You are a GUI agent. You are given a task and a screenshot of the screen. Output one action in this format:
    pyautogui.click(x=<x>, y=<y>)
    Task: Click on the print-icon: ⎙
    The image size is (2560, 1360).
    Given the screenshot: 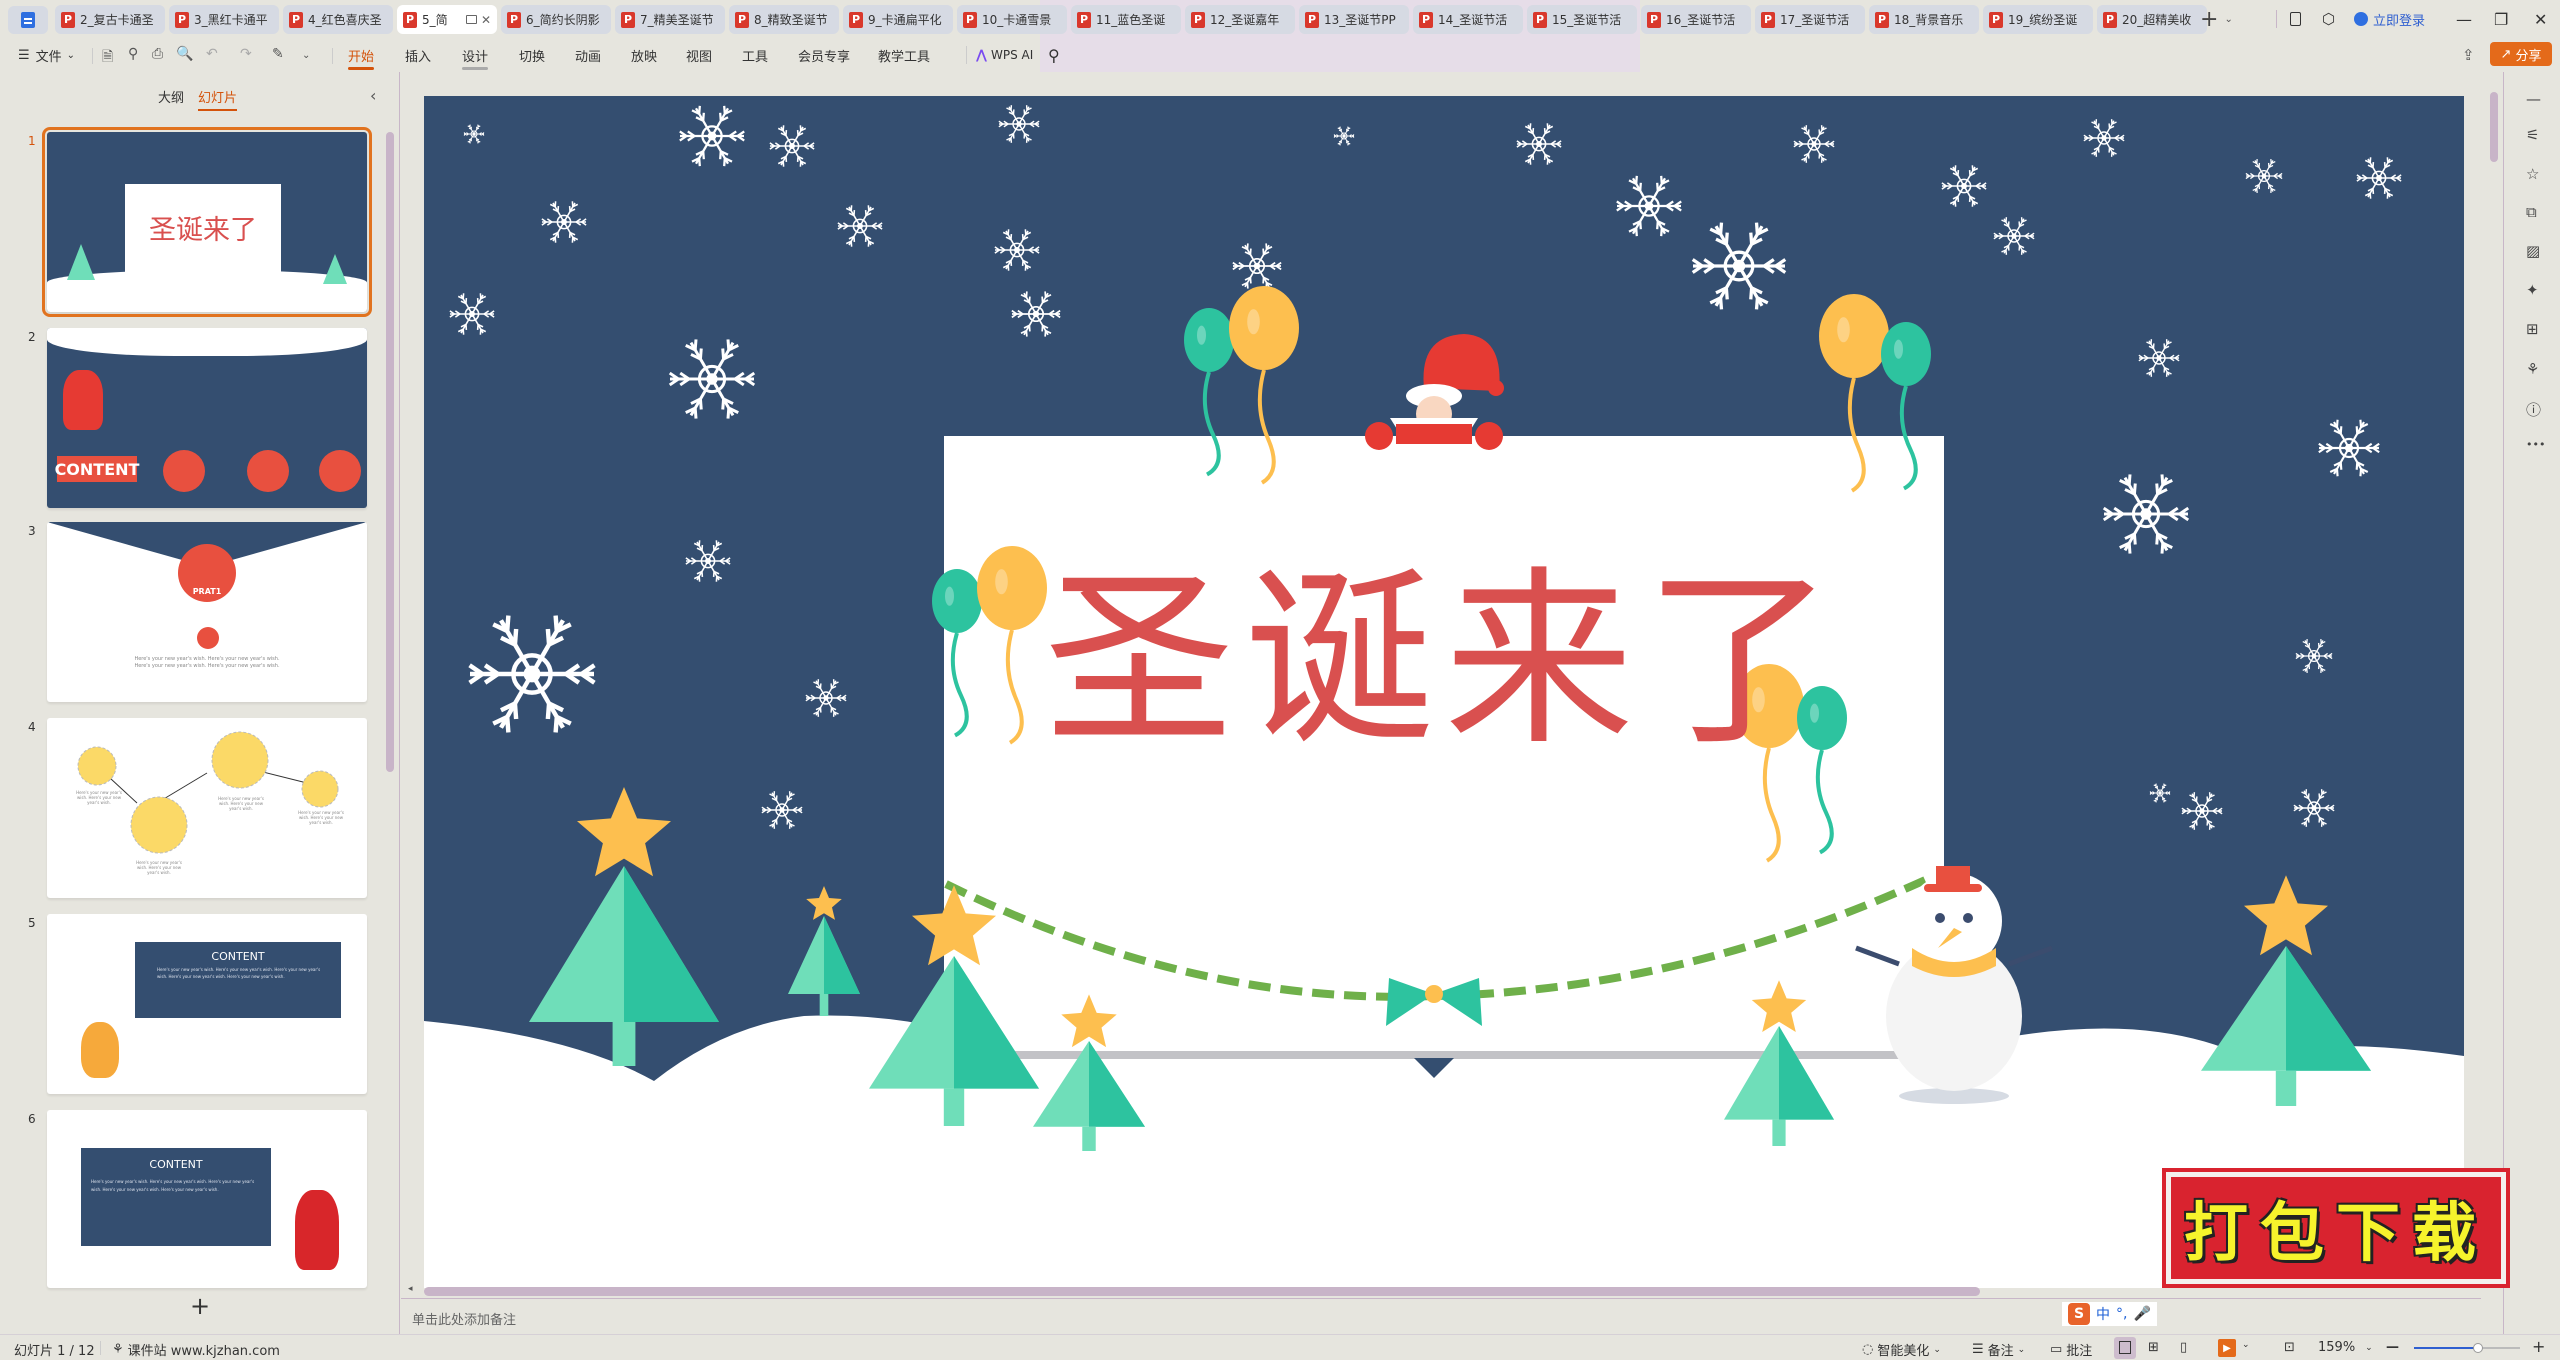 What is the action you would take?
    pyautogui.click(x=157, y=54)
    